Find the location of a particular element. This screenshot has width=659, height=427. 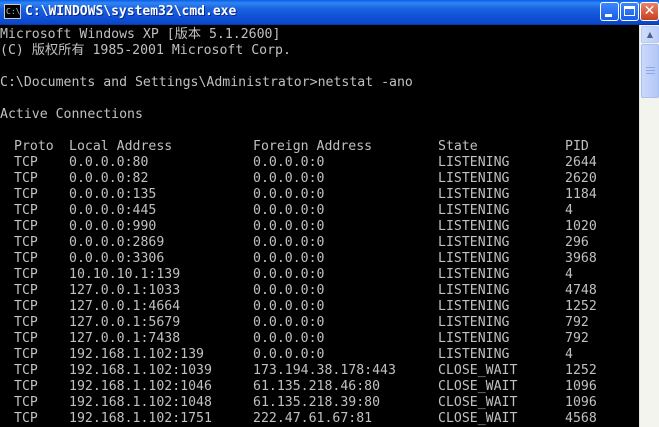

cell-pid: 4568 is located at coordinates (581, 418).